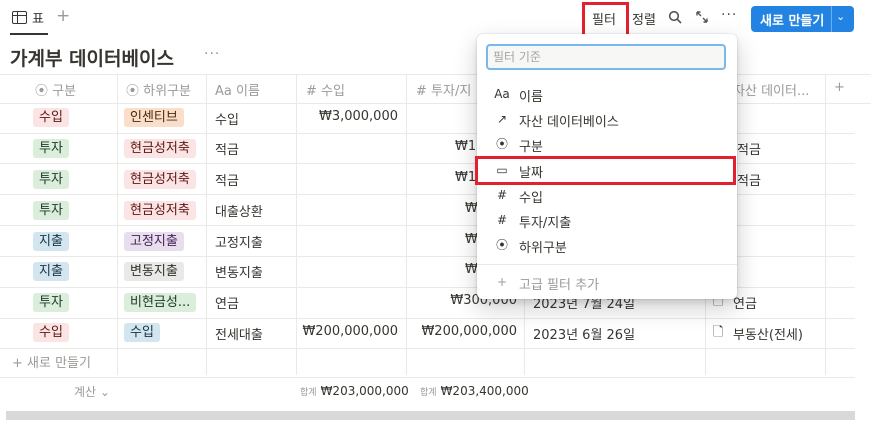 The width and height of the screenshot is (871, 433). What do you see at coordinates (154, 271) in the screenshot?
I see `subtype-tag: 변동지출` at bounding box center [154, 271].